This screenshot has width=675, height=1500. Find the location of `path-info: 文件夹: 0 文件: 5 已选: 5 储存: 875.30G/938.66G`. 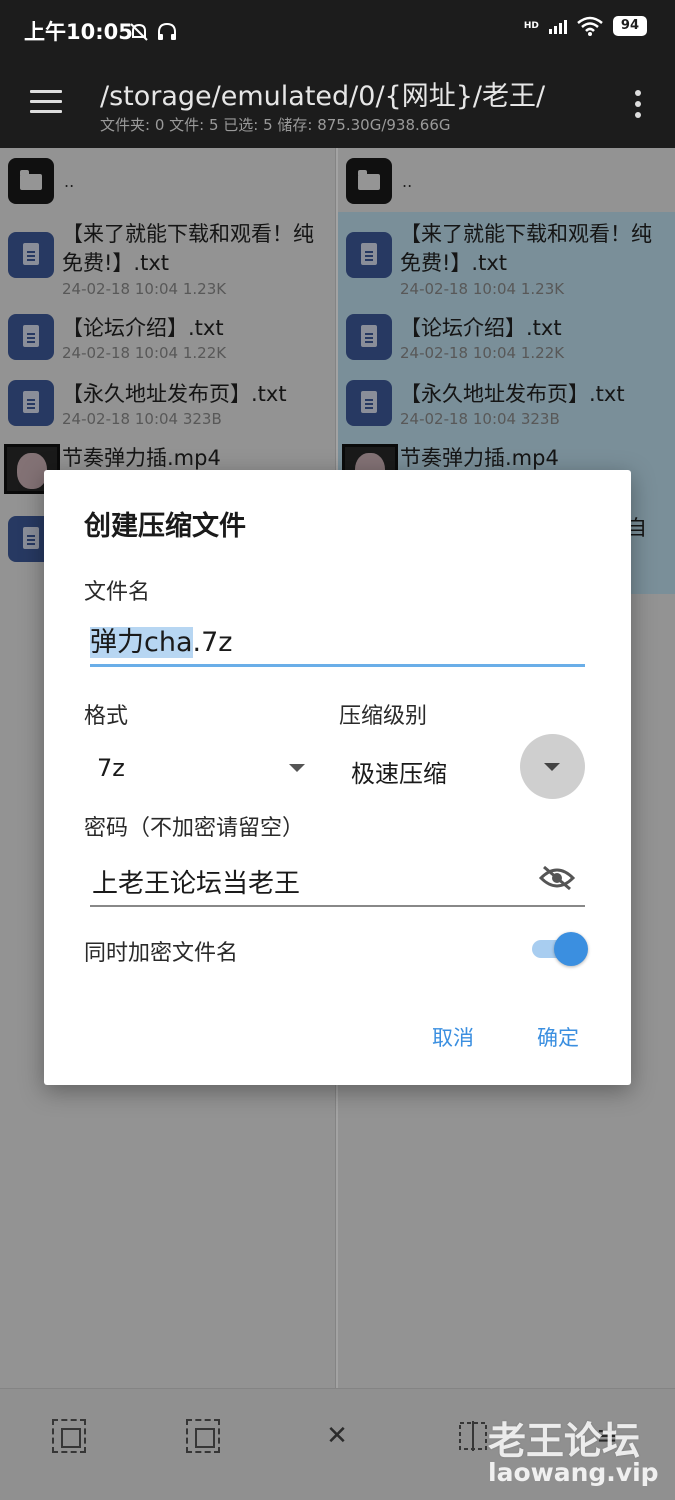

path-info: 文件夹: 0 文件: 5 已选: 5 储存: 875.30G/938.66G is located at coordinates (275, 125).